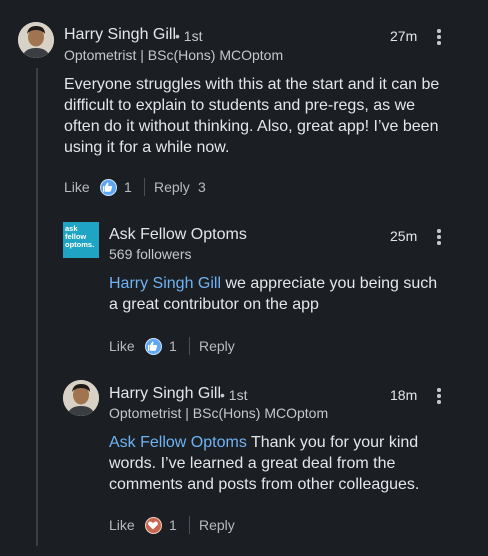 This screenshot has width=488, height=556. I want to click on timestamp: 27m, so click(404, 36).